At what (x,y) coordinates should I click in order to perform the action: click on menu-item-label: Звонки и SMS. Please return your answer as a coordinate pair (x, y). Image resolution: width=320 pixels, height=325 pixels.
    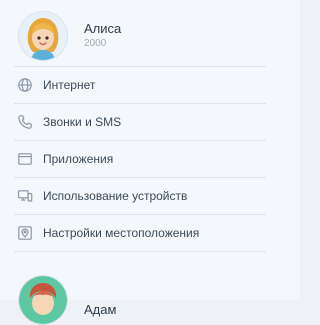
    Looking at the image, I should click on (82, 122).